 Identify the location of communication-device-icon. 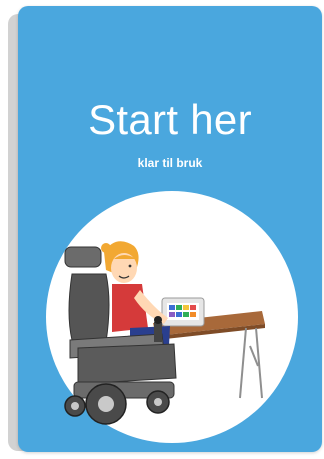
(183, 312).